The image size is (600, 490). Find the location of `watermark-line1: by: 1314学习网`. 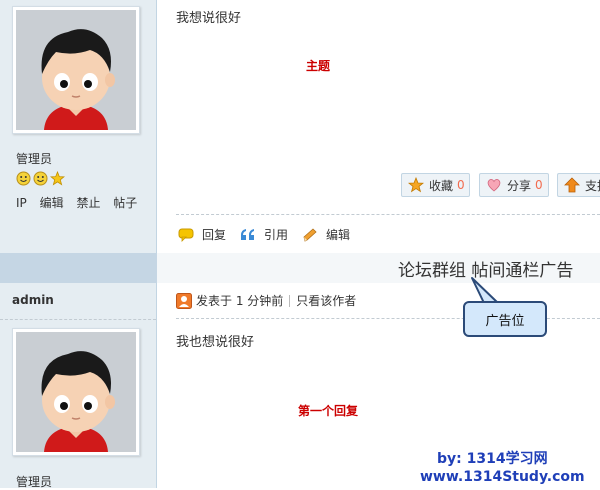

watermark-line1: by: 1314学习网 is located at coordinates (492, 459).